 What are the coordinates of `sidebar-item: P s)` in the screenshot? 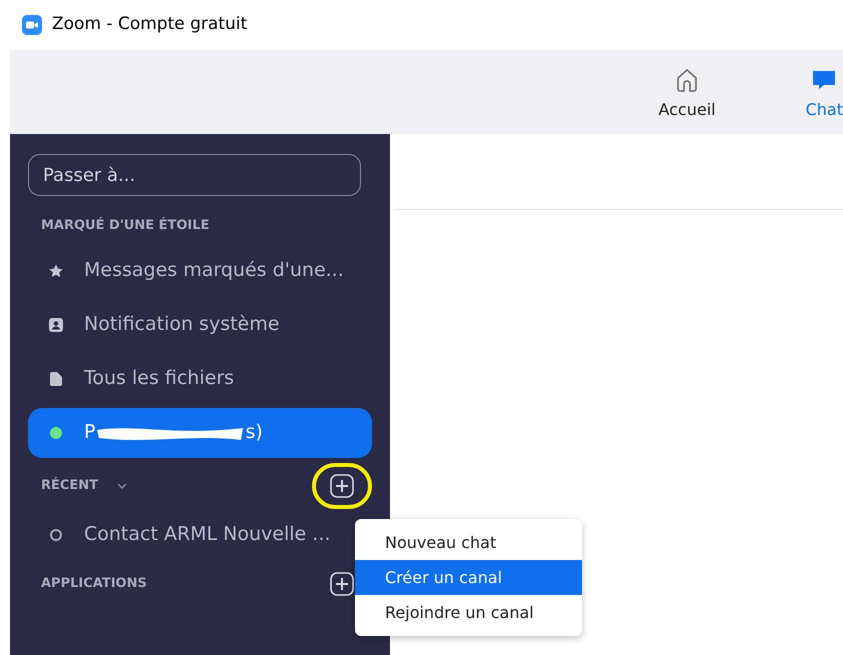 It's located at (200, 433).